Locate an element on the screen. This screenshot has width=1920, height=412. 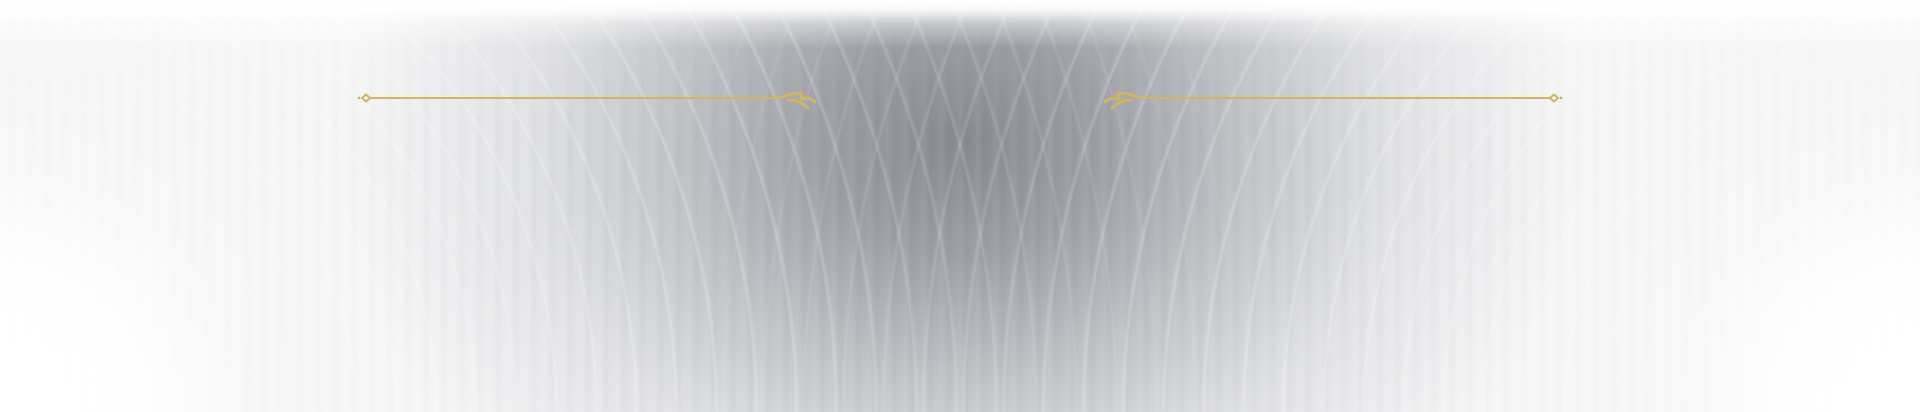
flourish-line-left-svg is located at coordinates (587, 100).